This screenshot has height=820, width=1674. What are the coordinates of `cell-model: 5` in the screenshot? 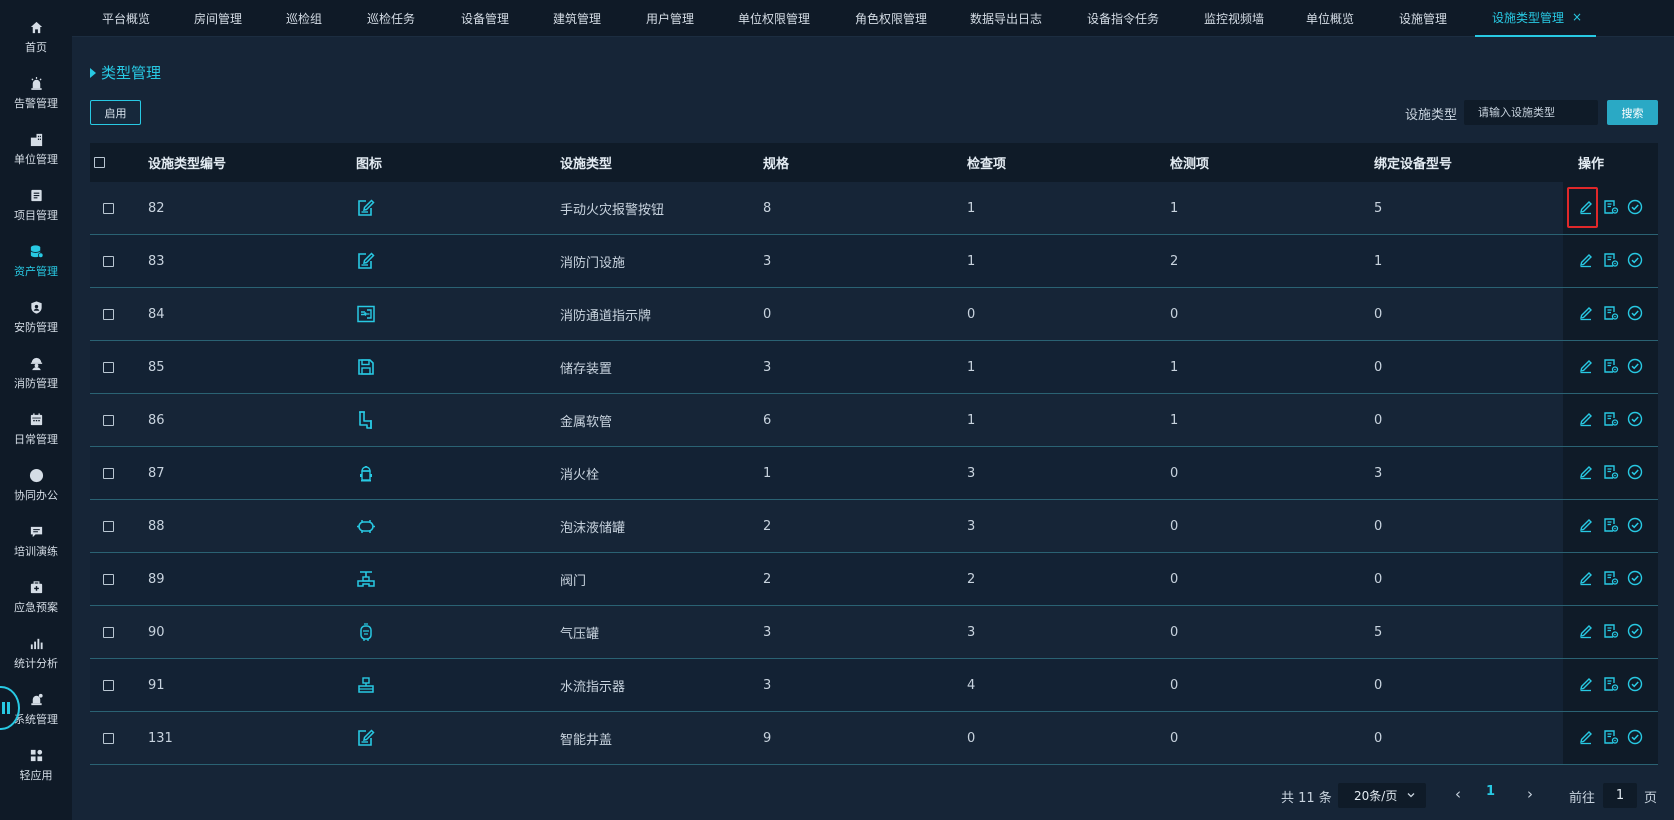 It's located at (1378, 208).